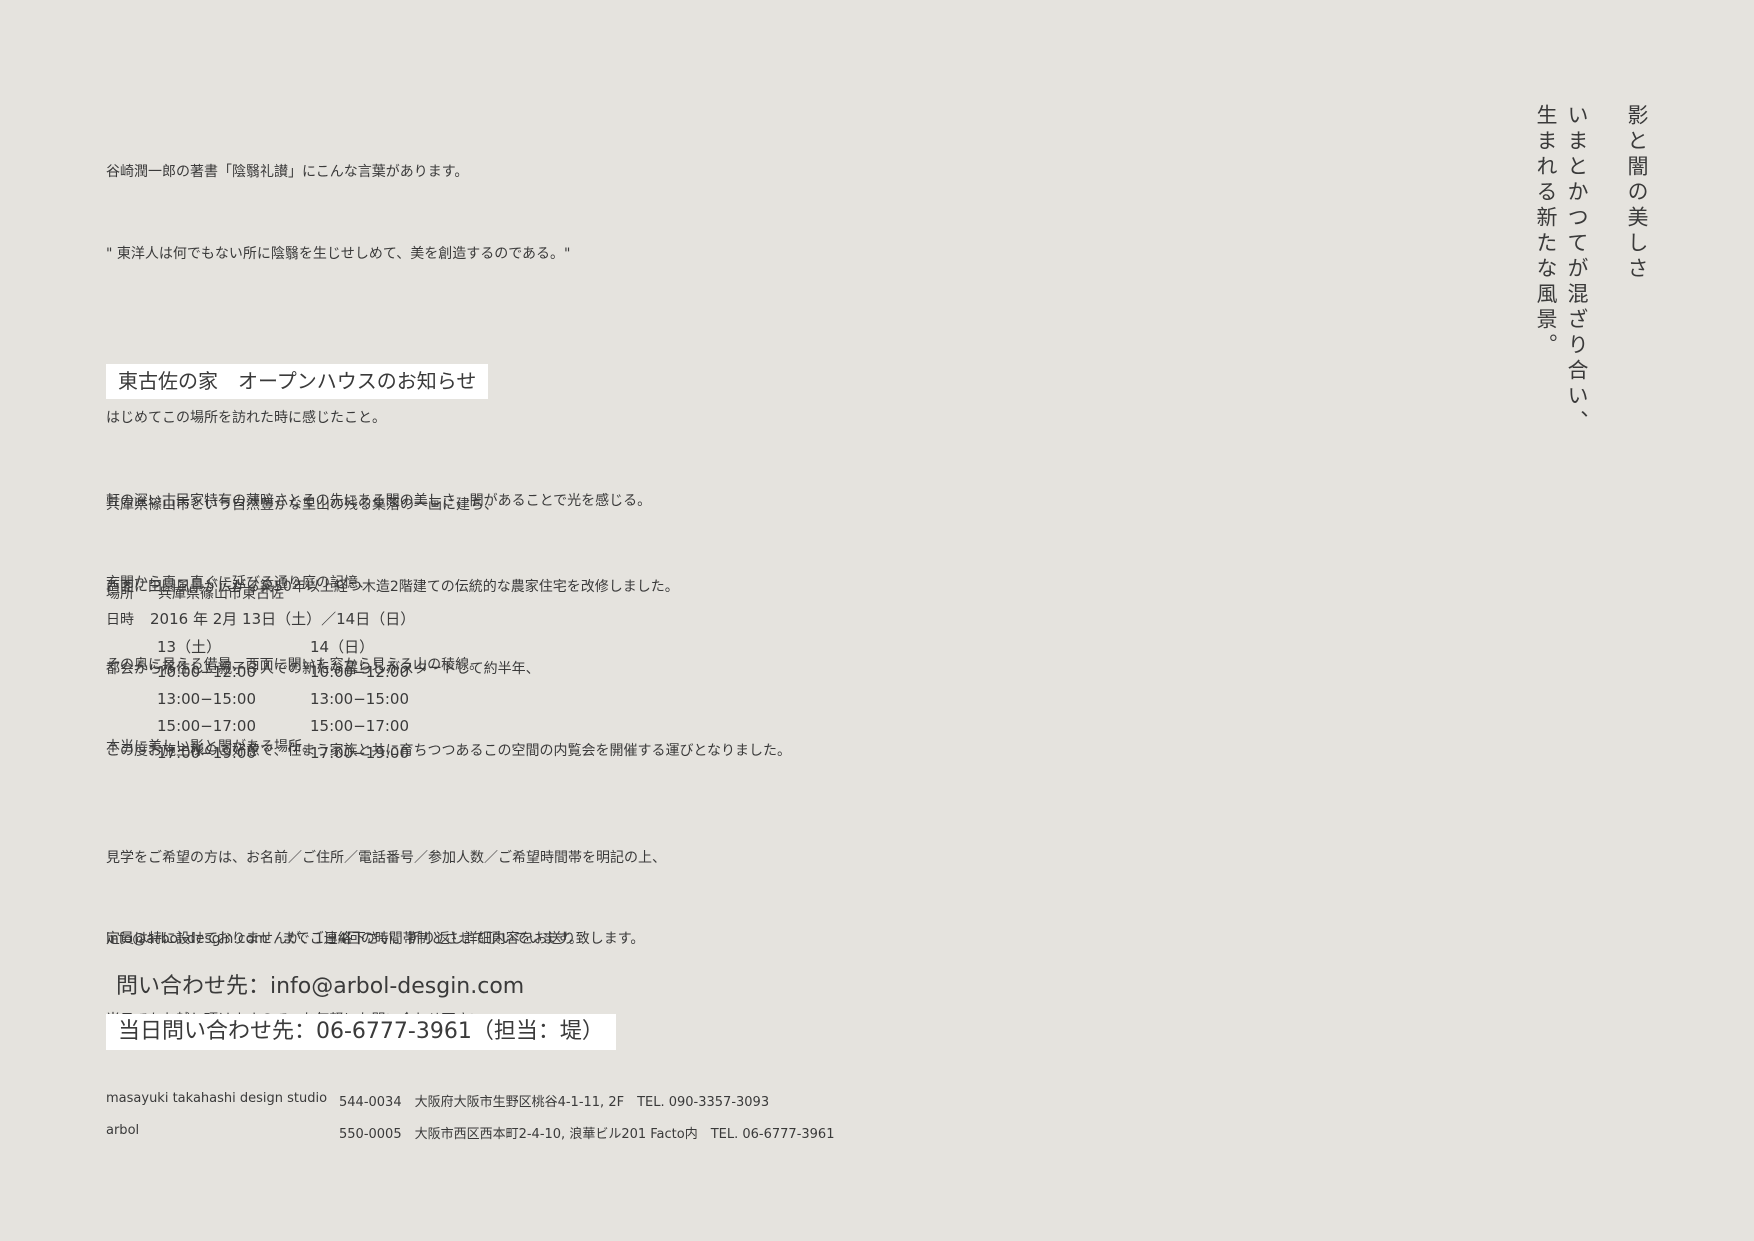  Describe the element at coordinates (207, 699) in the screenshot. I see `day1-slot: 13:00−15:00` at that location.